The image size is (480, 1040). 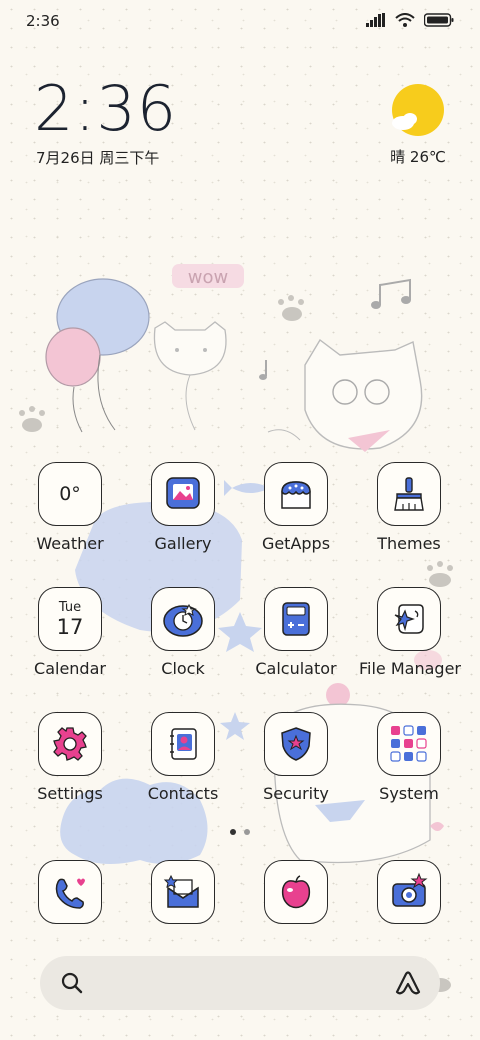 I want to click on weather-widget: 晴 26℃, so click(x=418, y=125).